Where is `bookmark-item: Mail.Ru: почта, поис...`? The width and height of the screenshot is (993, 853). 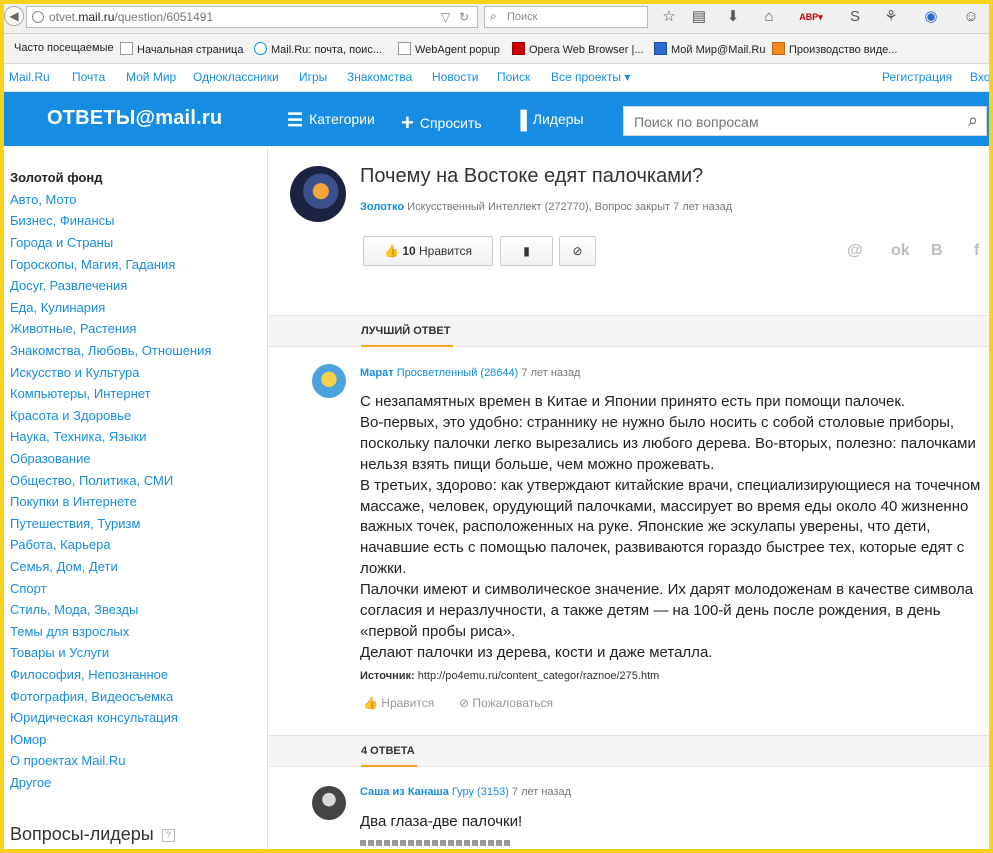 bookmark-item: Mail.Ru: почта, поис... is located at coordinates (318, 49).